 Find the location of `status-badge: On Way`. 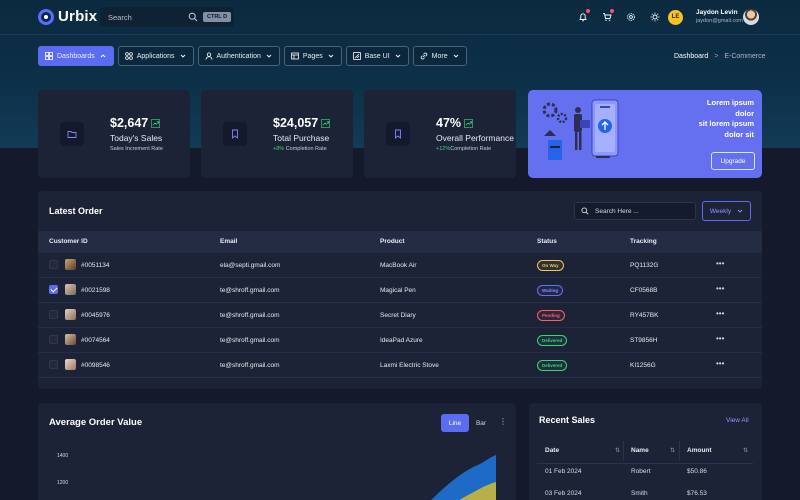

status-badge: On Way is located at coordinates (550, 265).